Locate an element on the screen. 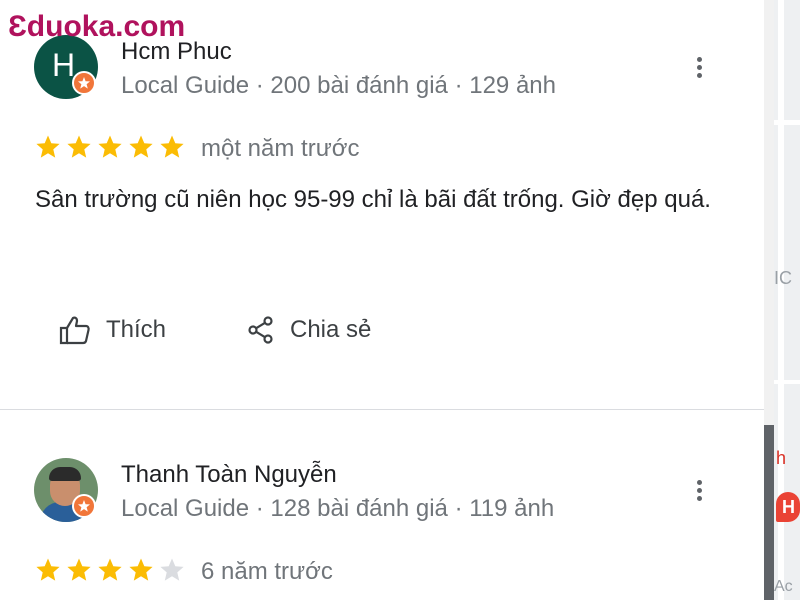 The image size is (800, 600). like-label: Thích is located at coordinates (136, 329).